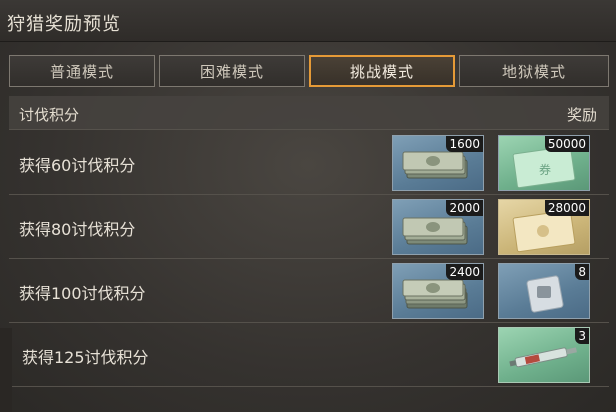 The image size is (616, 412). What do you see at coordinates (464, 144) in the screenshot?
I see `reward-count: 1600` at bounding box center [464, 144].